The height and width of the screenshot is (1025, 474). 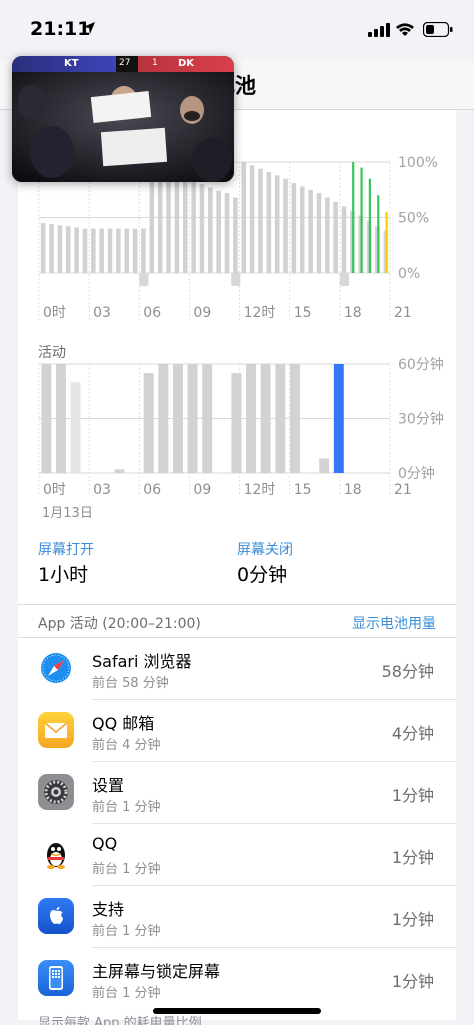 What do you see at coordinates (144, 279) in the screenshot?
I see `charging-marker` at bounding box center [144, 279].